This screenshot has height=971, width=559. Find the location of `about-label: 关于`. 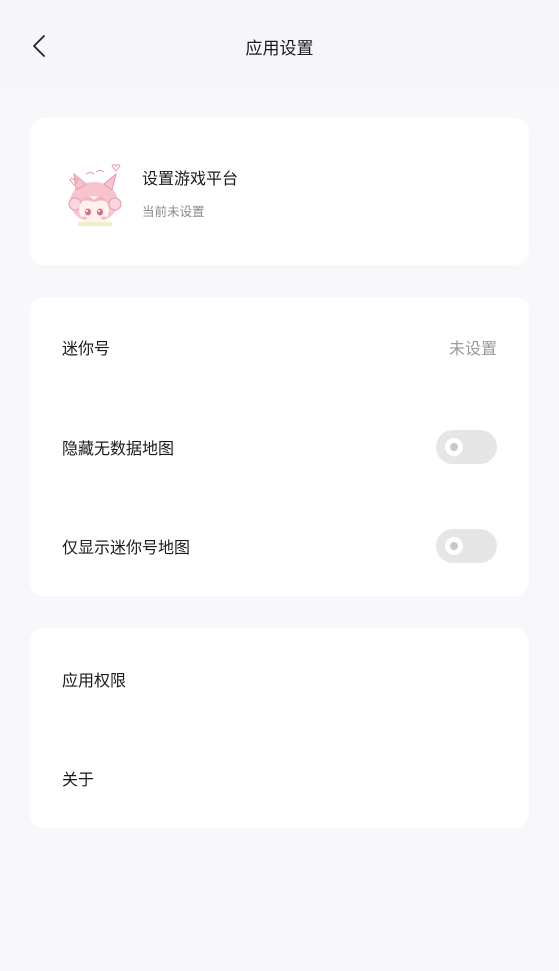

about-label: 关于 is located at coordinates (78, 779).